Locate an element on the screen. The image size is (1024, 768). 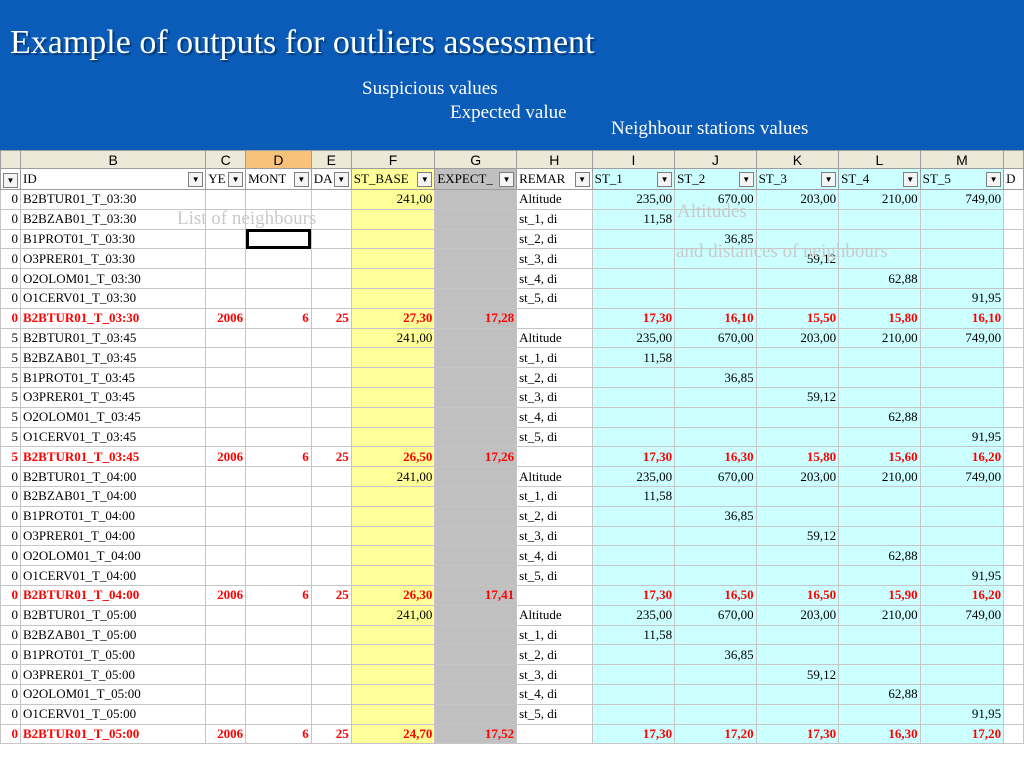
column-letter-j: J is located at coordinates (715, 159).